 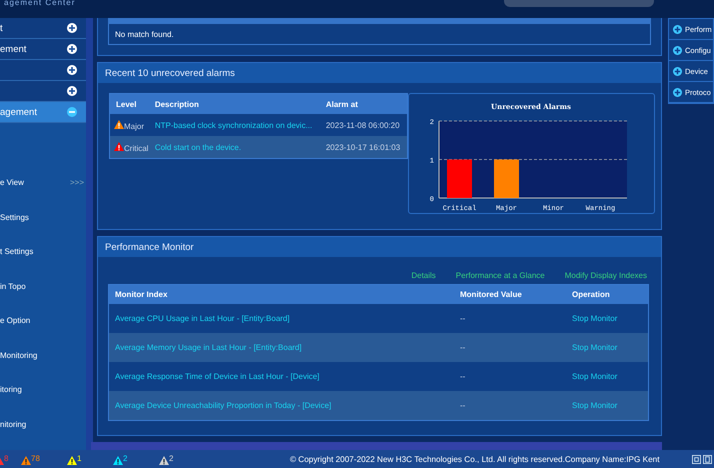 What do you see at coordinates (605, 275) in the screenshot?
I see `toolbar-link: Modify Display Indexes` at bounding box center [605, 275].